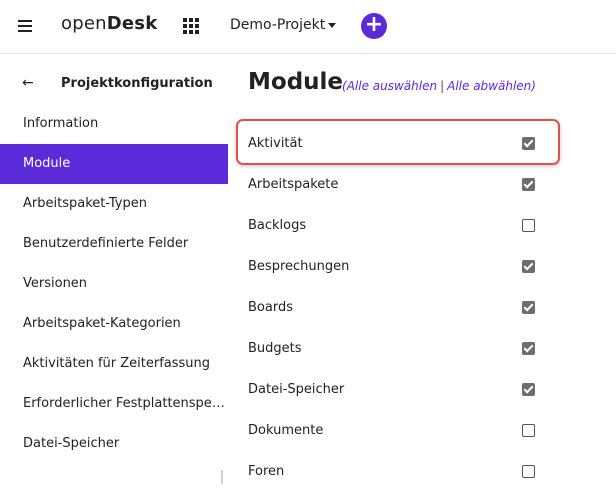  Describe the element at coordinates (398, 431) in the screenshot. I see `module-row: Dokumente` at that location.